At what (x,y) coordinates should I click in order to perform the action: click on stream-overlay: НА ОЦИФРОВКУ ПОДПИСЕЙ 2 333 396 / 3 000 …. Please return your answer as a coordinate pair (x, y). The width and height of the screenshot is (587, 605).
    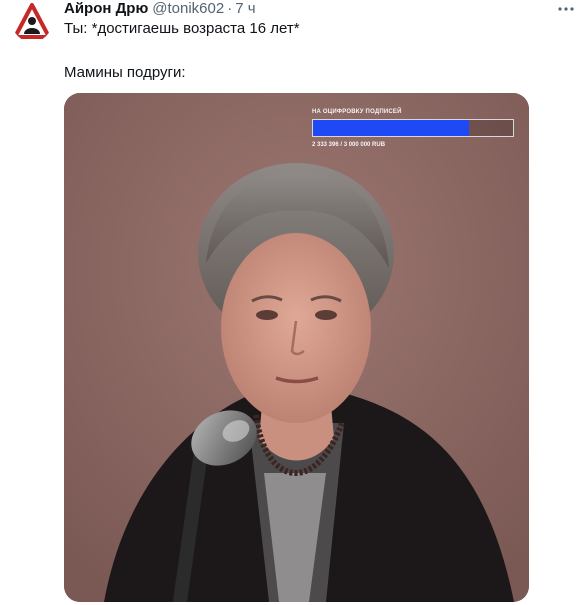
    Looking at the image, I should click on (417, 134).